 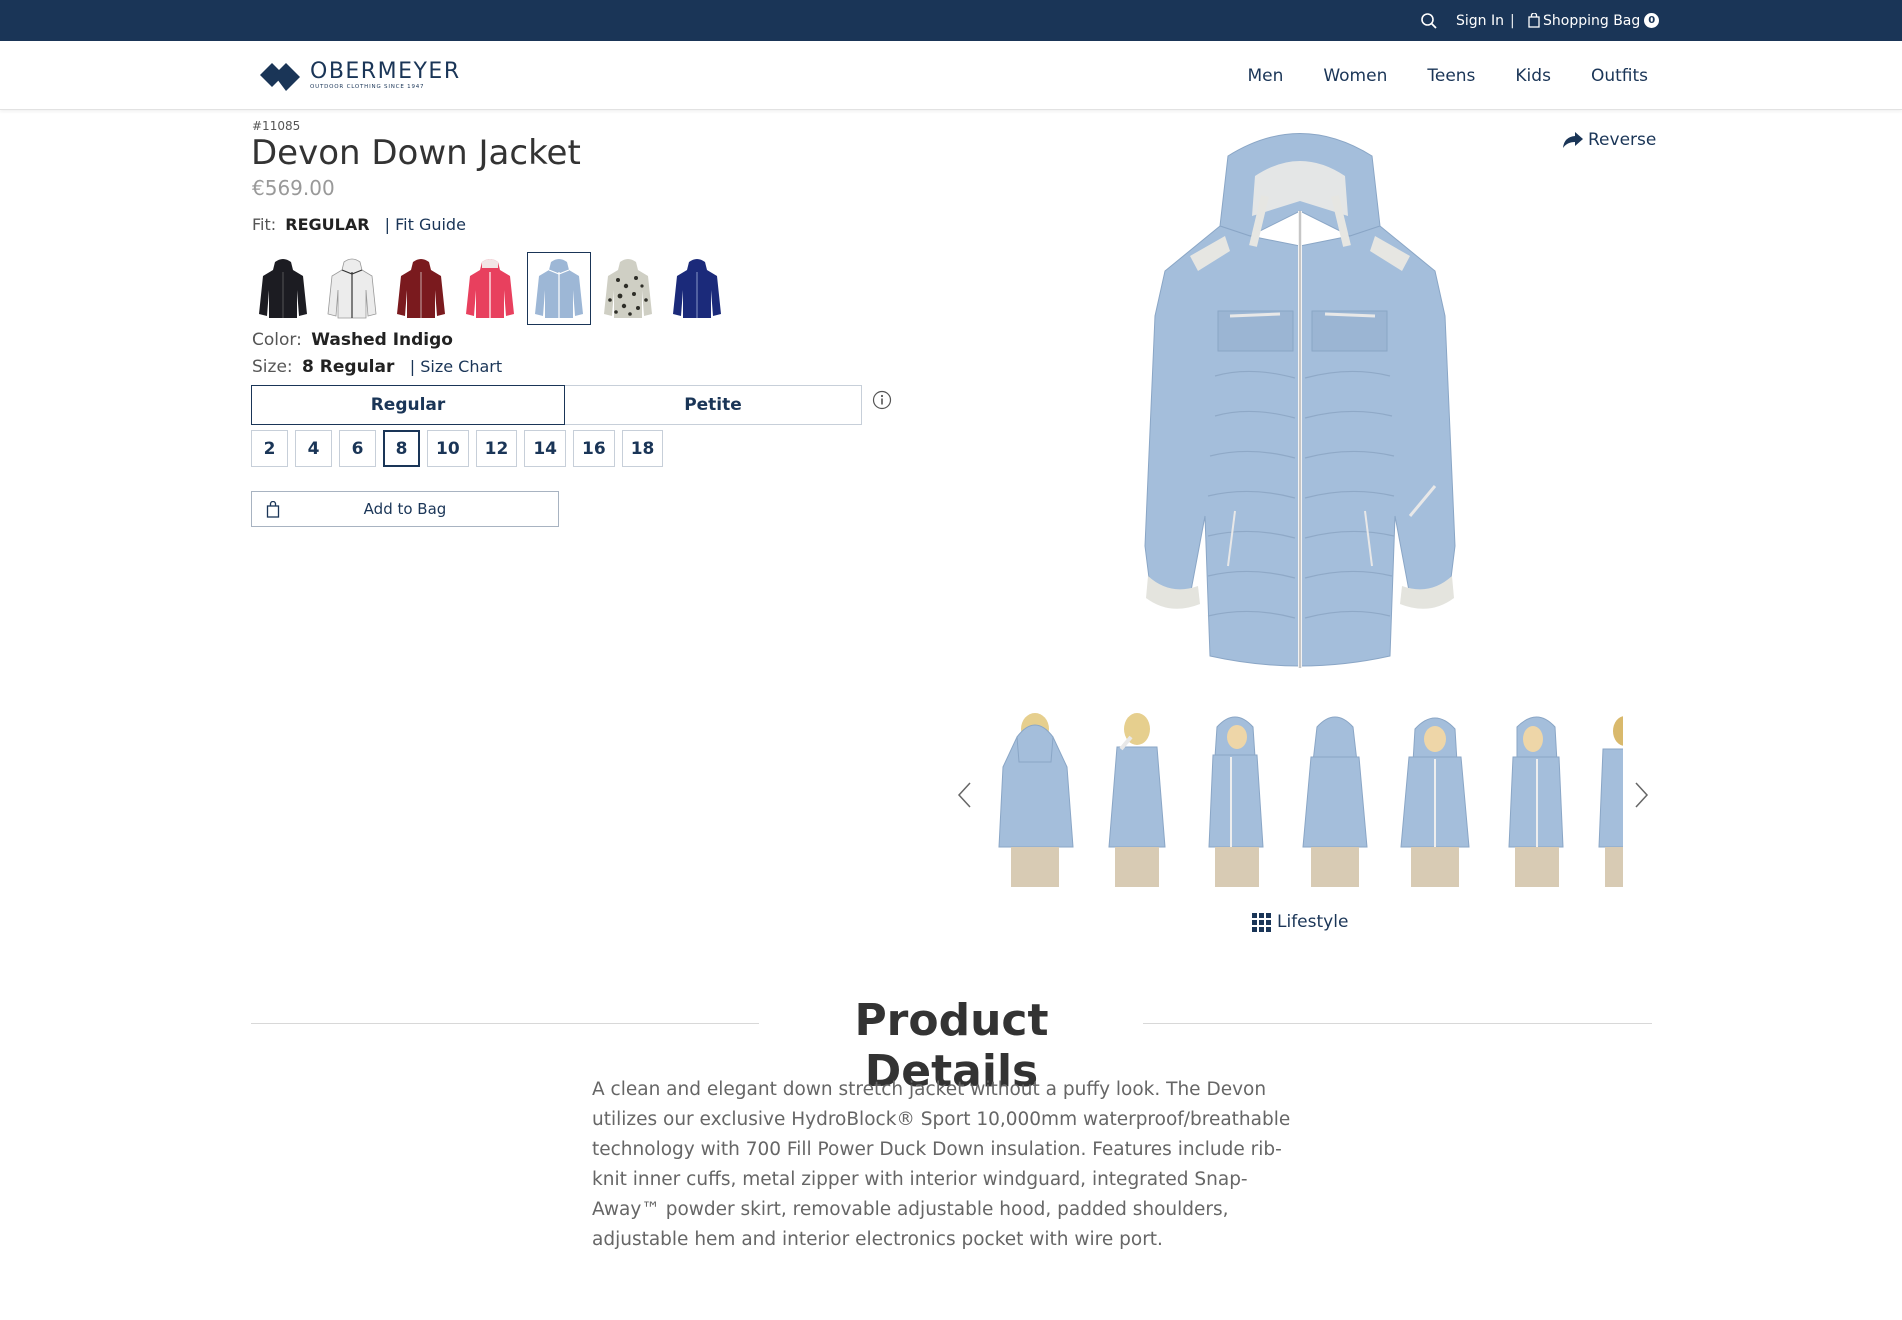 I want to click on size-option: 6, so click(x=357, y=448).